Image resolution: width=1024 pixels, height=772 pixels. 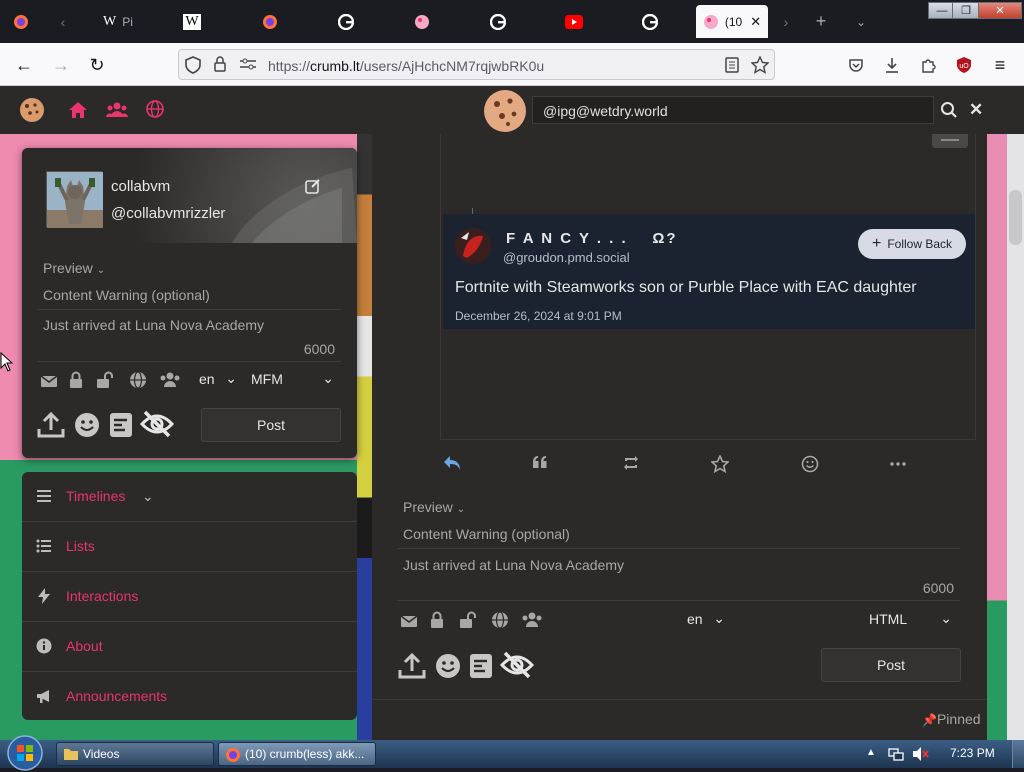 I want to click on preview-toggle: Preview ⌄, so click(x=74, y=268).